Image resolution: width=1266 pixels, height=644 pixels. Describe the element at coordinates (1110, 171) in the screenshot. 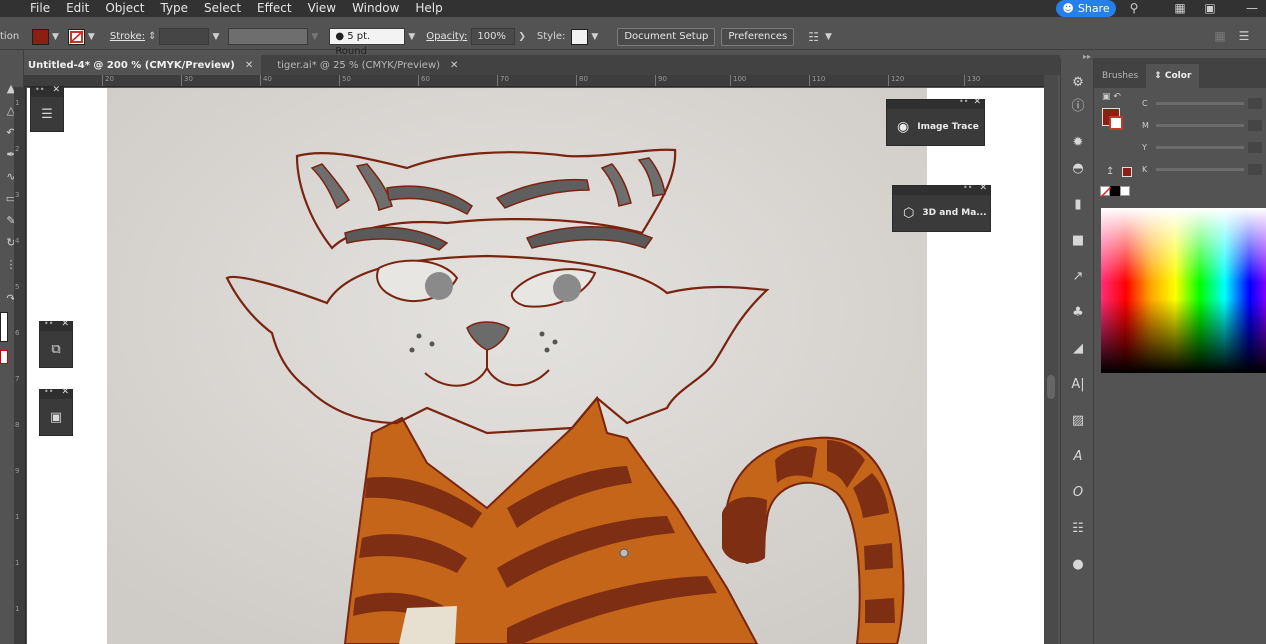

I see `out-of-gamut-icon: ↥` at that location.